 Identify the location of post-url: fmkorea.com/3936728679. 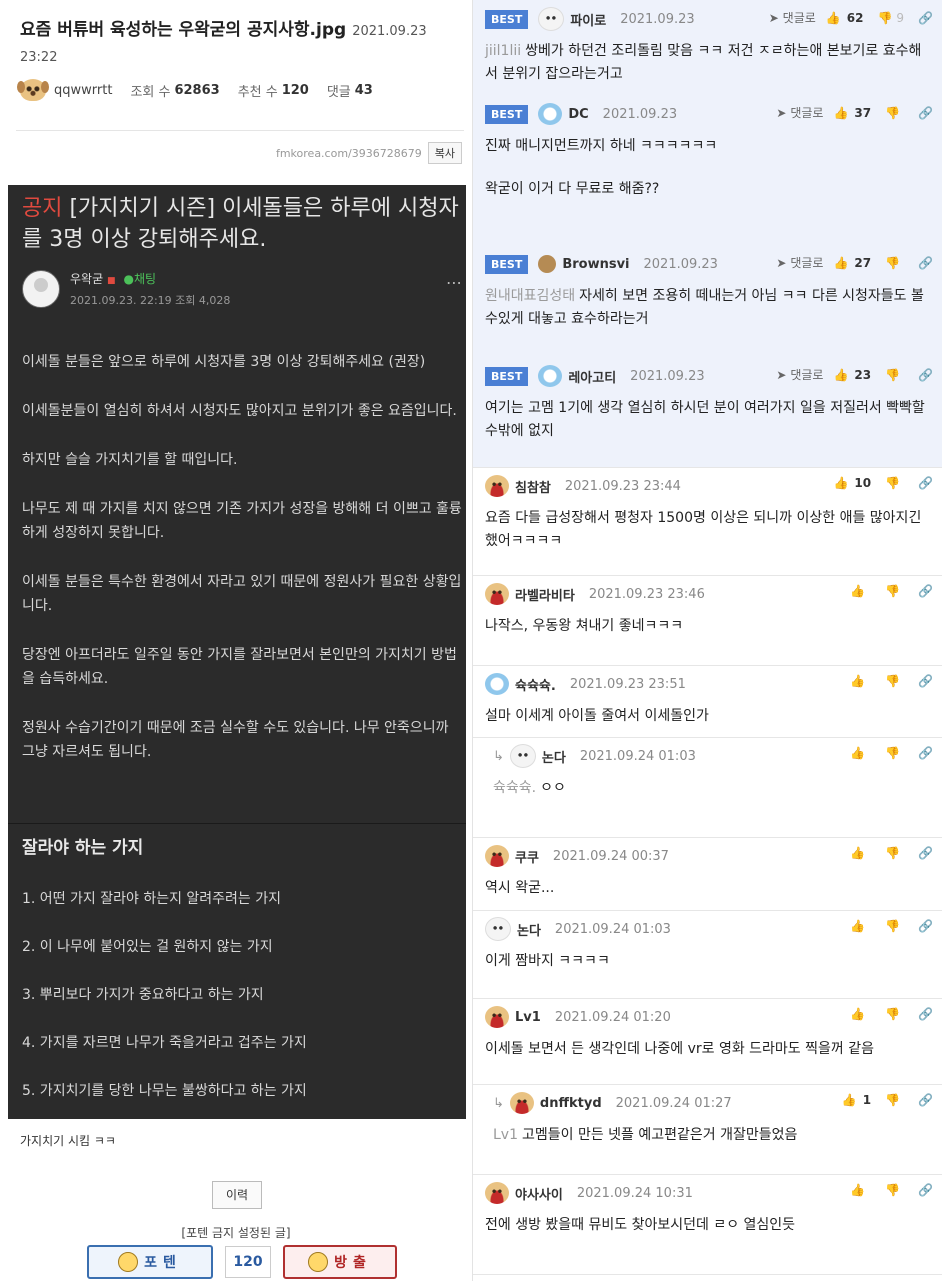
(349, 153).